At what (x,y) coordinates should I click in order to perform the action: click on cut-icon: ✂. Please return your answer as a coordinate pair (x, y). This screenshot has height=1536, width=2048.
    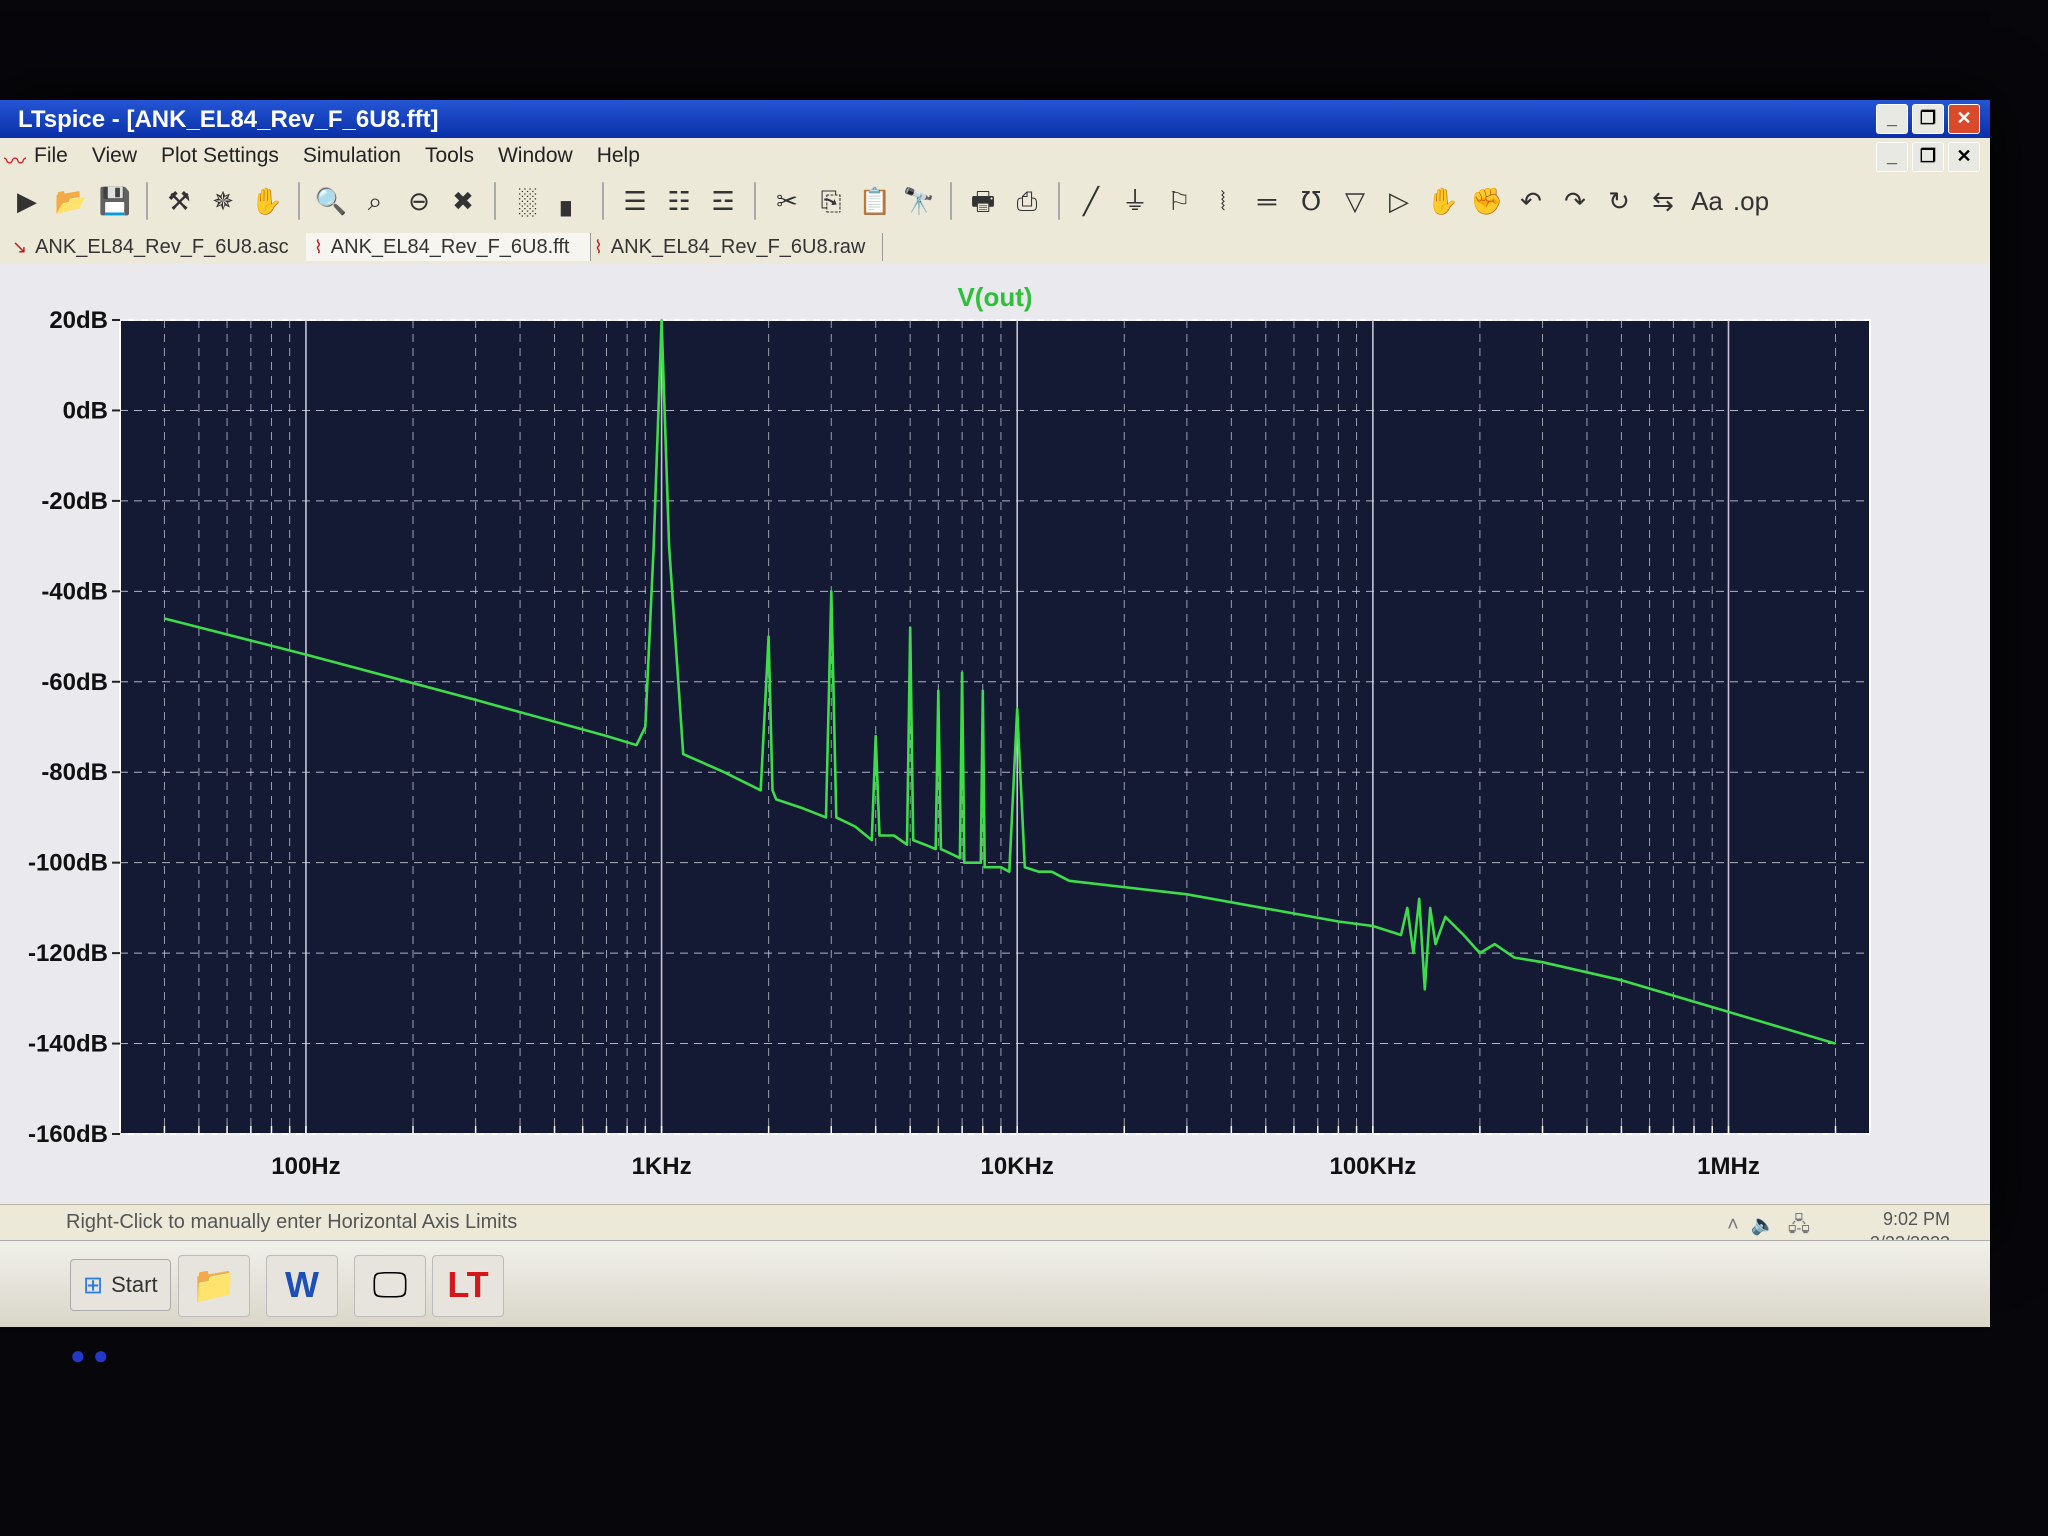
    Looking at the image, I should click on (787, 201).